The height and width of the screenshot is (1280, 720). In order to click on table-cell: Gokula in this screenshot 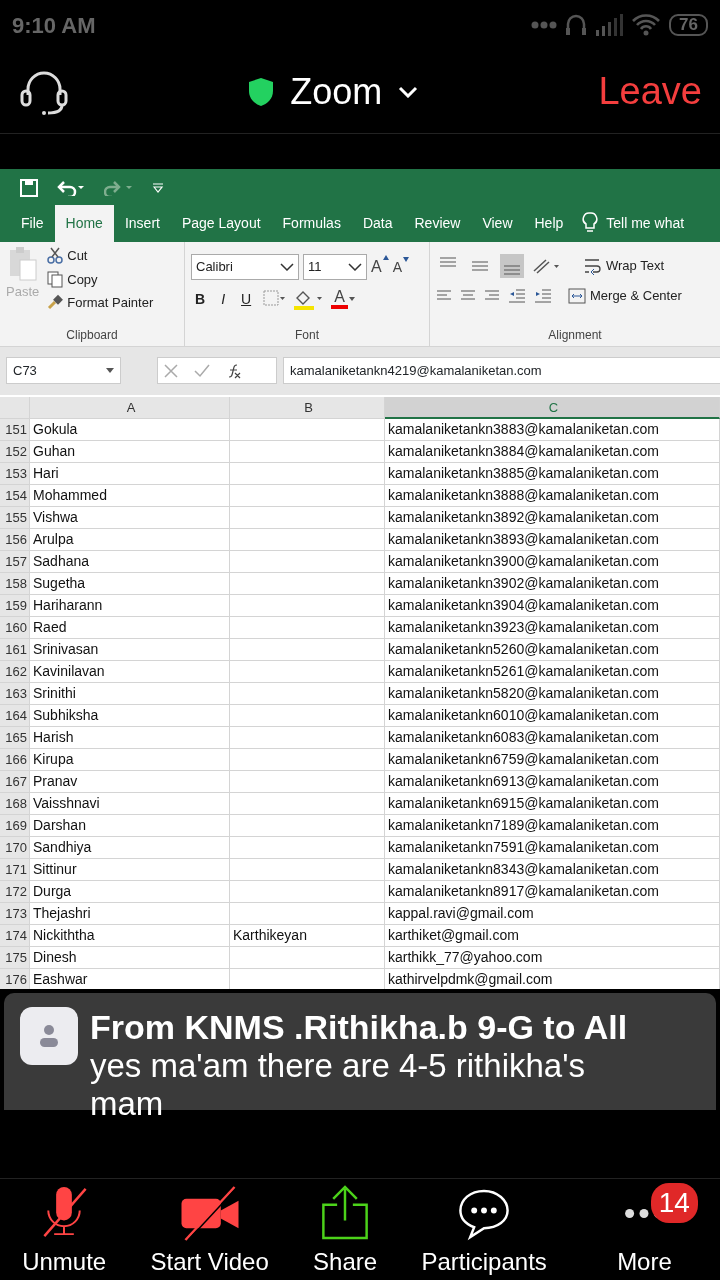, I will do `click(130, 430)`.